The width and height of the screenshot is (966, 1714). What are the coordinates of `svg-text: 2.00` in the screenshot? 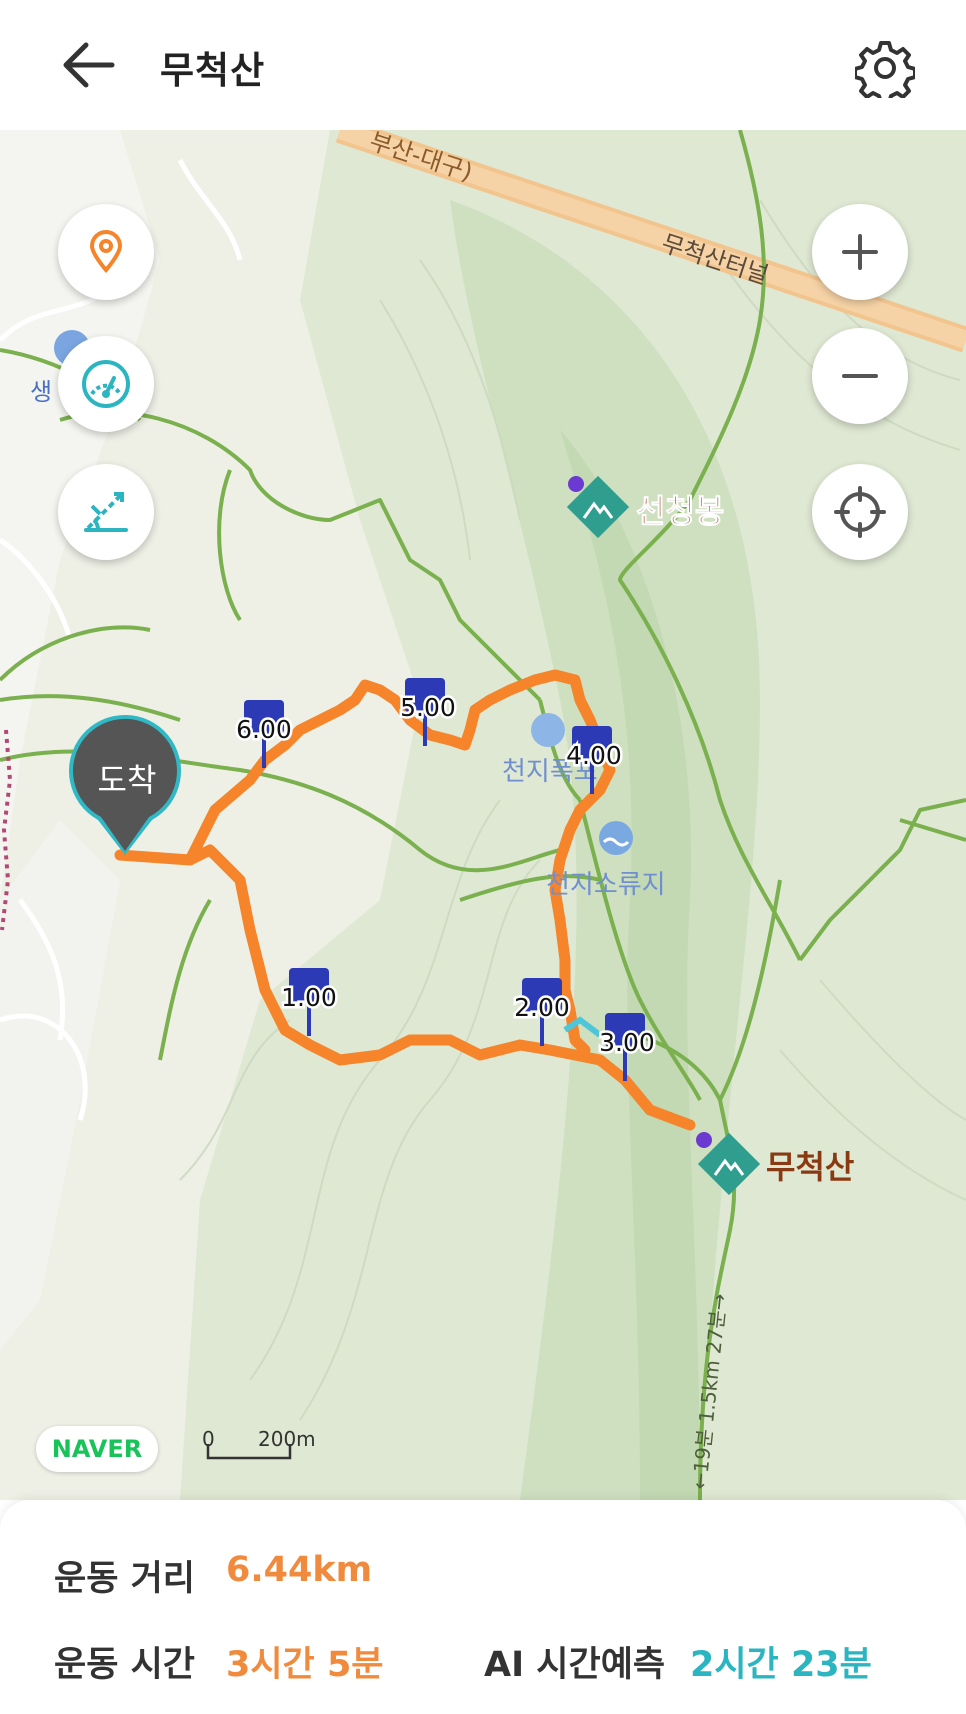 It's located at (542, 1007).